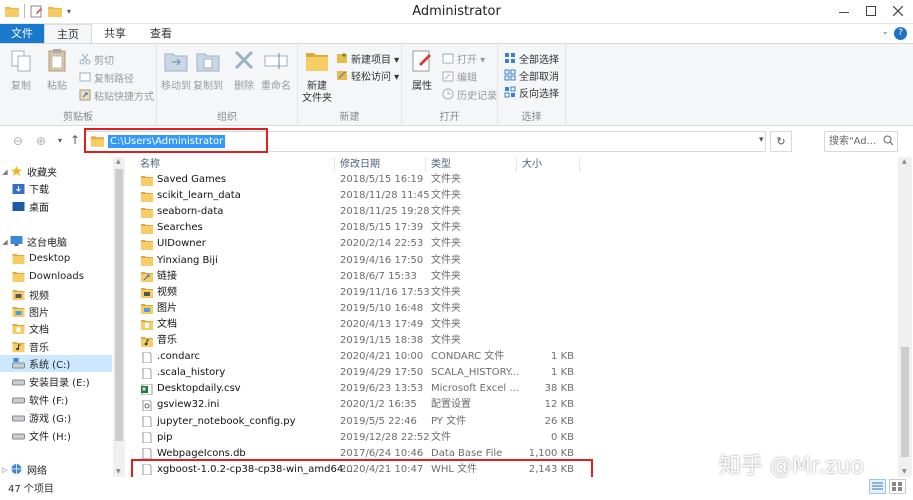  Describe the element at coordinates (21, 70) in the screenshot. I see `copy-button: 复制` at that location.